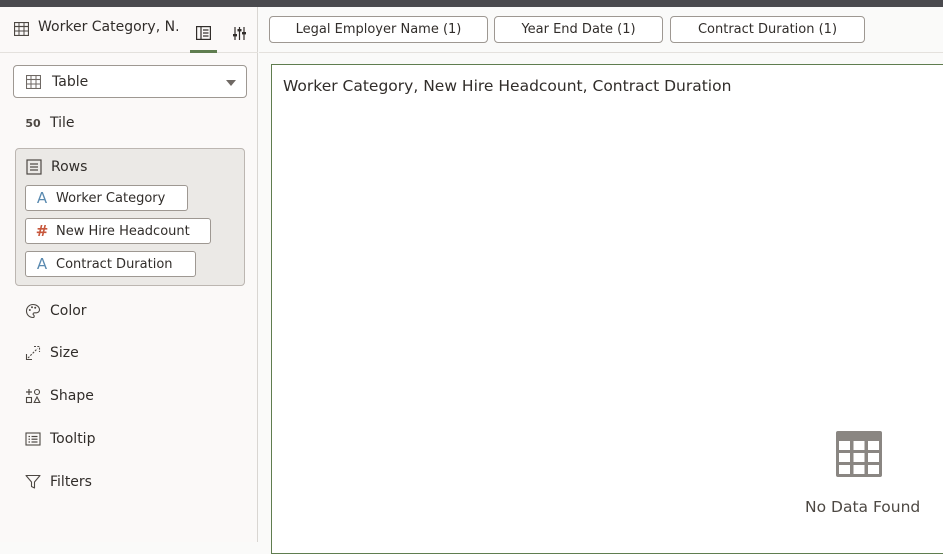 This screenshot has height=554, width=943. What do you see at coordinates (33, 311) in the screenshot?
I see `palette-icon` at bounding box center [33, 311].